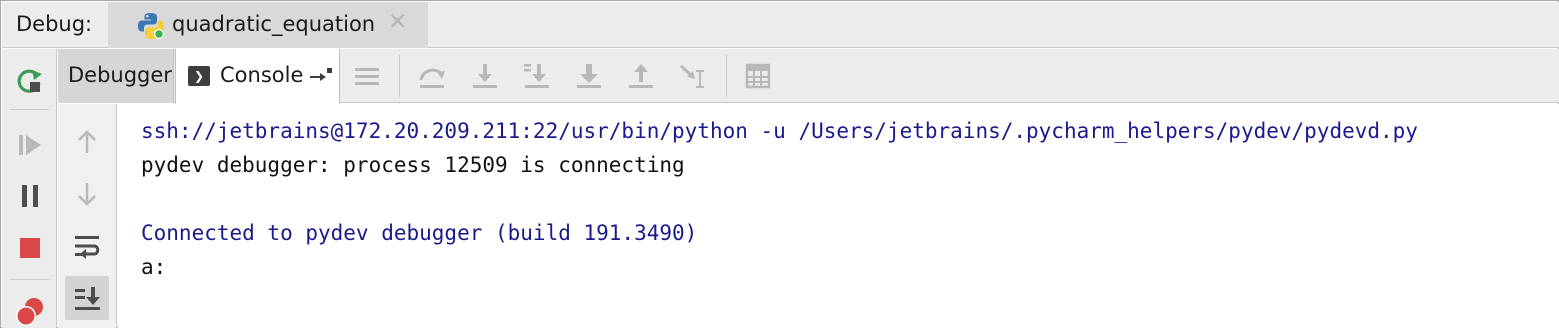 The width and height of the screenshot is (1559, 328). I want to click on step-into-icon, so click(485, 76).